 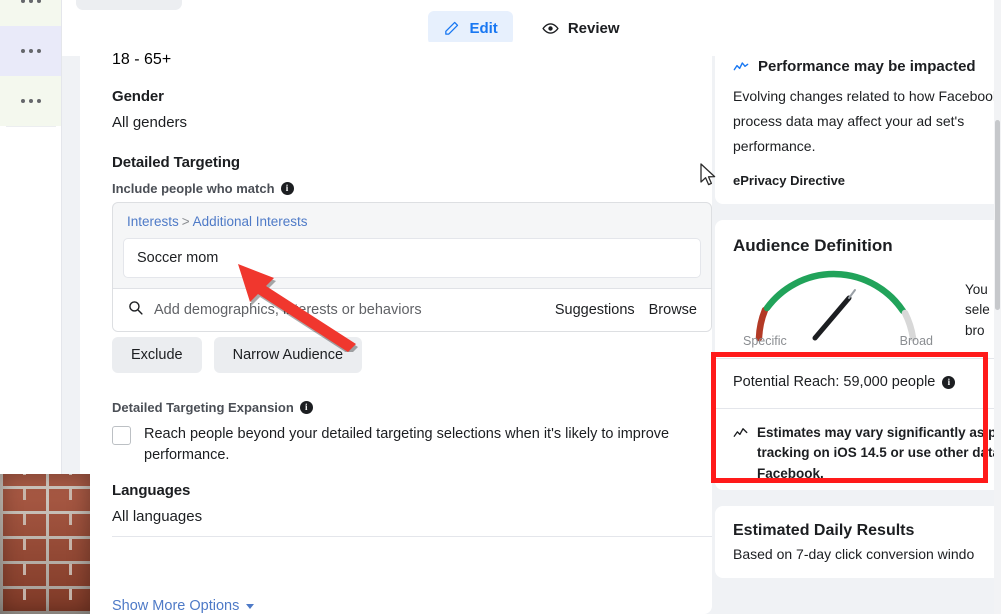 I want to click on gender-value: All genders, so click(x=150, y=122).